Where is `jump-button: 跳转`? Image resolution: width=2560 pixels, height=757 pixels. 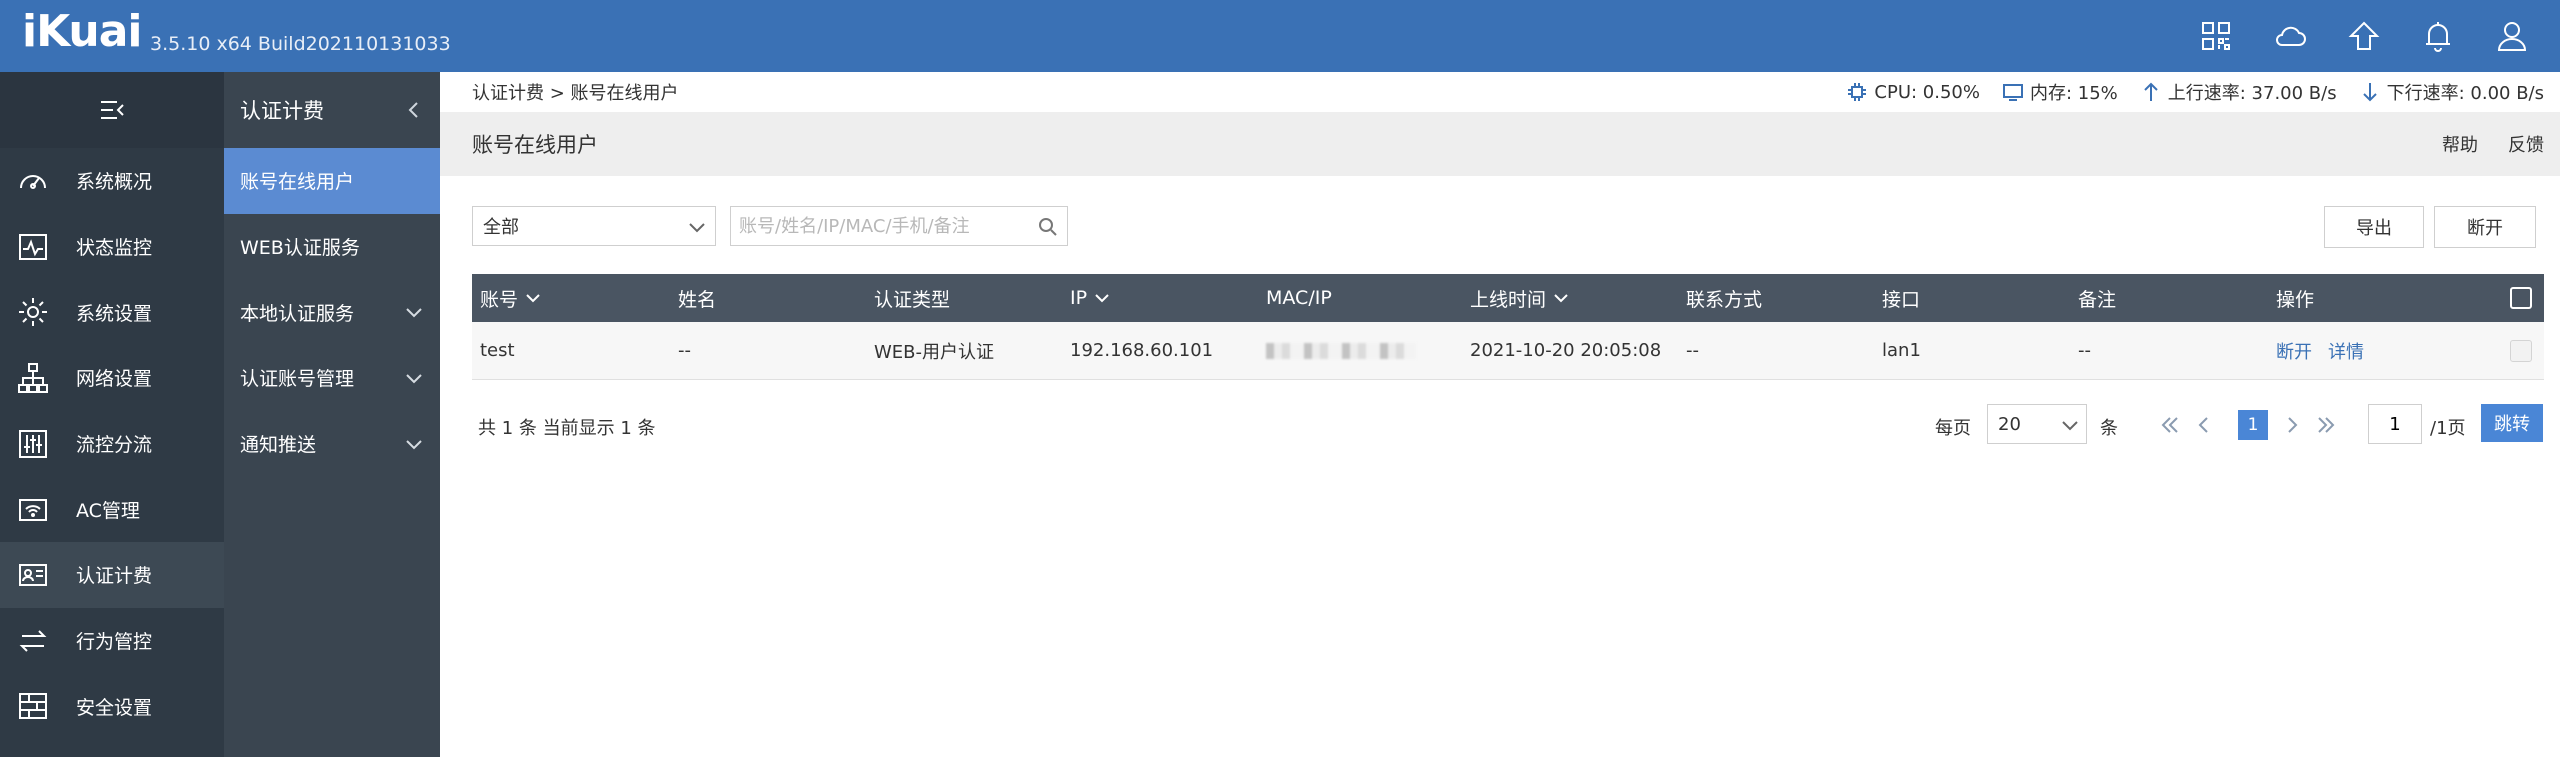
jump-button: 跳转 is located at coordinates (2512, 423).